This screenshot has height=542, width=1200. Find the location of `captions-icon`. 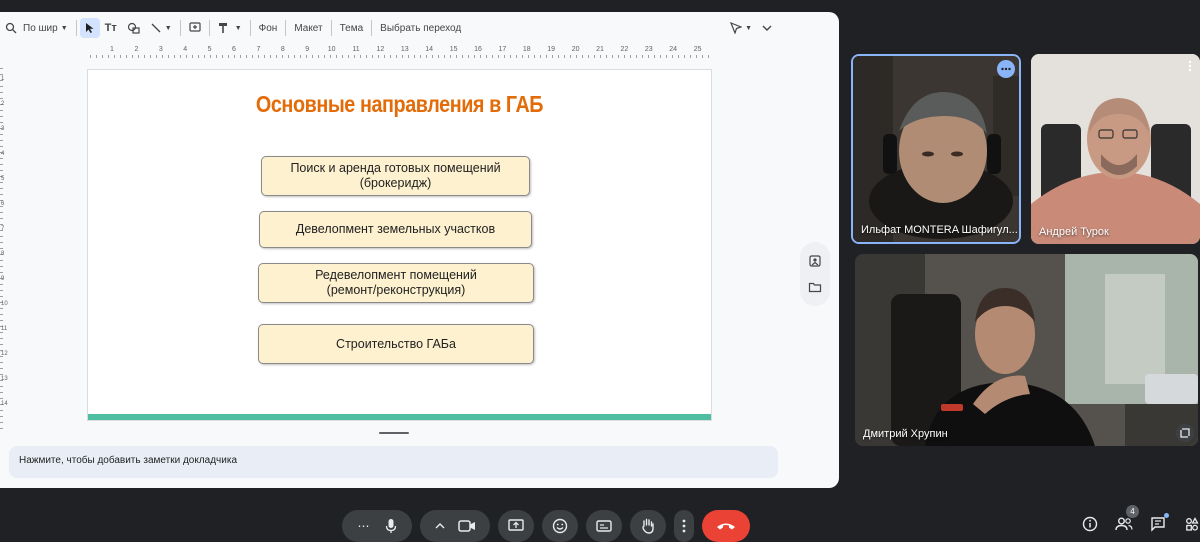

captions-icon is located at coordinates (604, 526).